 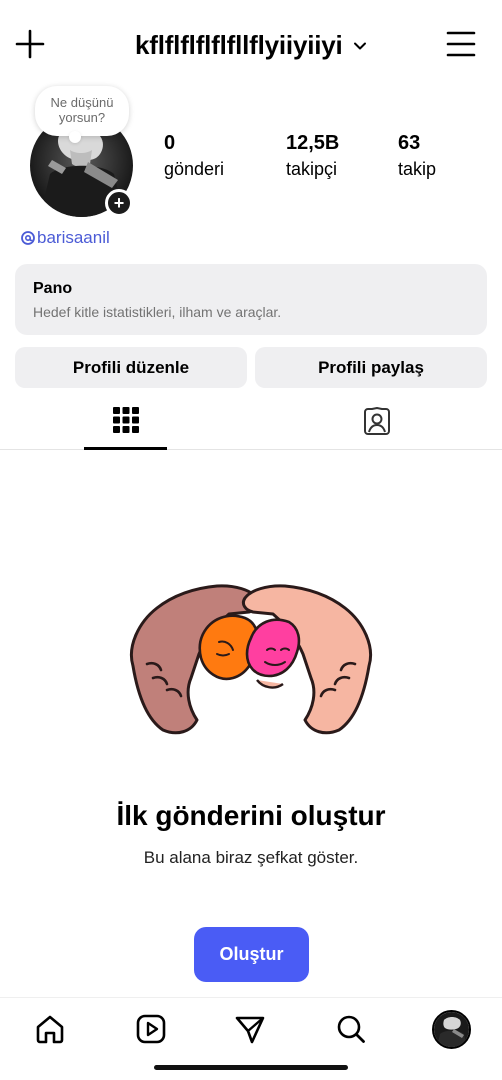 What do you see at coordinates (119, 203) in the screenshot?
I see `add-story-button: +` at bounding box center [119, 203].